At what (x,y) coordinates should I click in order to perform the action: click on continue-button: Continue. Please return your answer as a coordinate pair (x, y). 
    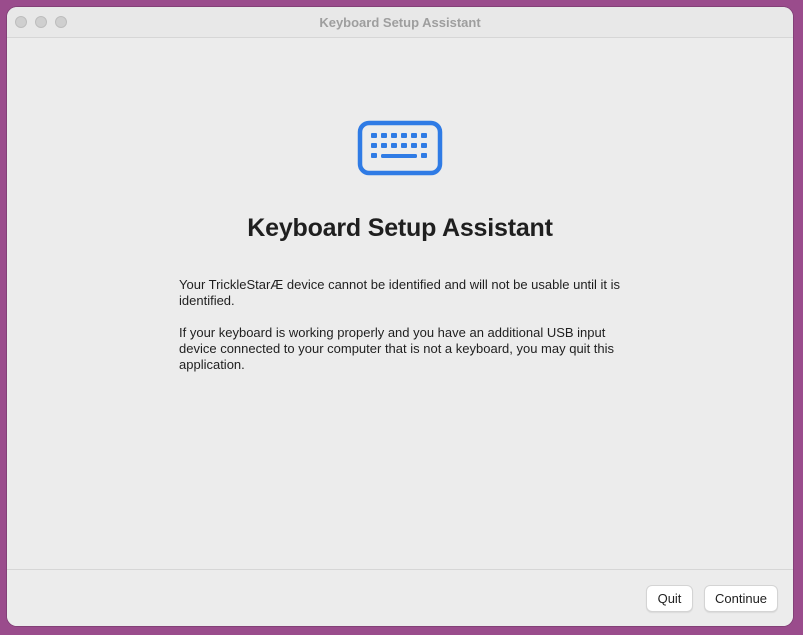
    Looking at the image, I should click on (741, 598).